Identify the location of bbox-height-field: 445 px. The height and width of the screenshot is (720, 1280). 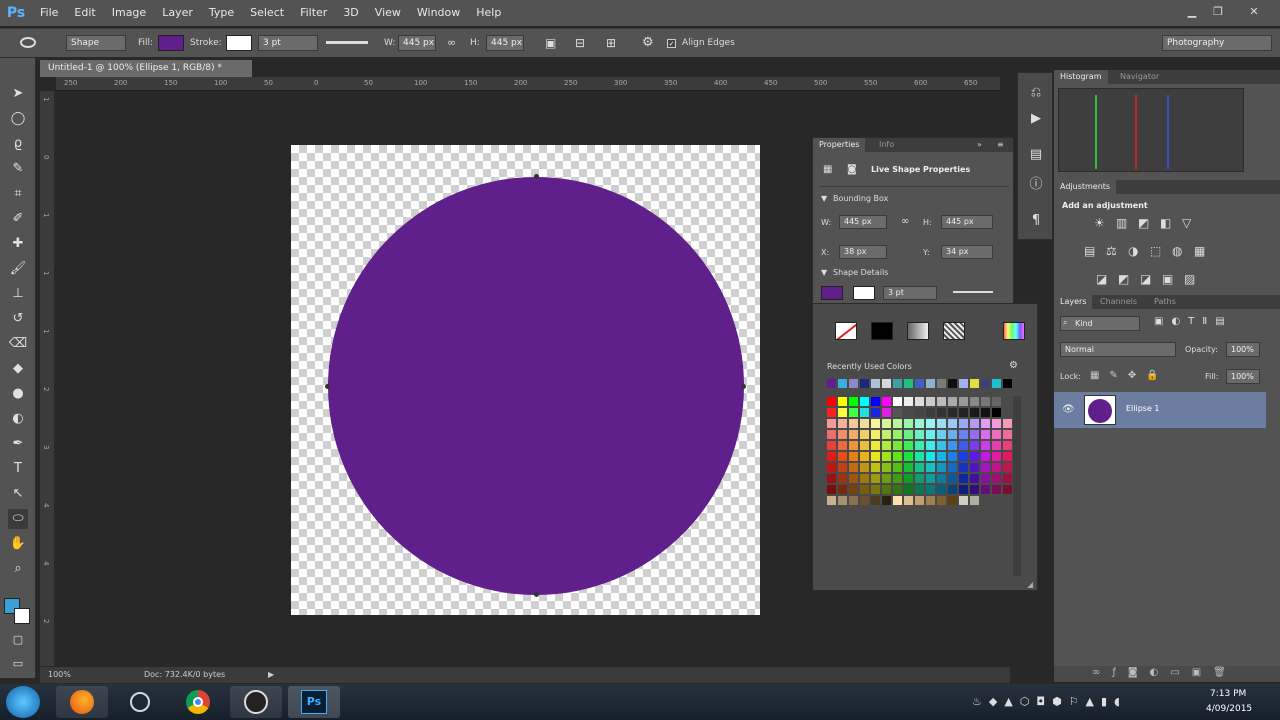
(967, 222).